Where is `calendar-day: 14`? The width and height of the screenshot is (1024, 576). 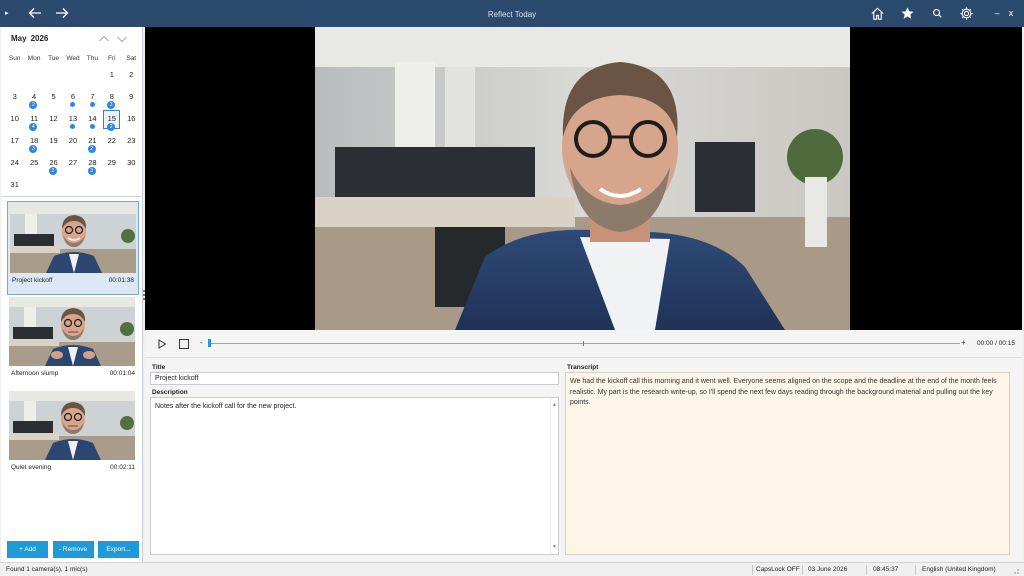
calendar-day: 14 is located at coordinates (92, 120).